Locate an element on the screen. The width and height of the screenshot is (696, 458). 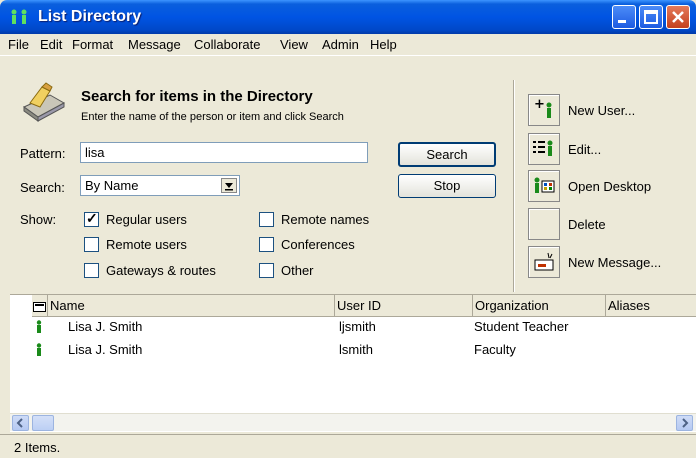
new-user-button: + is located at coordinates (544, 110).